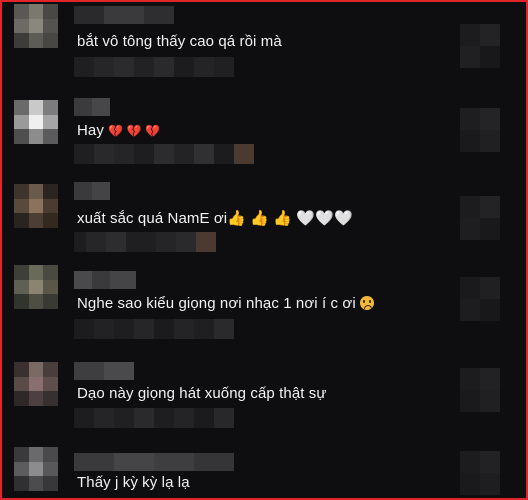 The height and width of the screenshot is (500, 528). Describe the element at coordinates (324, 218) in the screenshot. I see `white-heart-icon: 🤍🤍🤍` at that location.